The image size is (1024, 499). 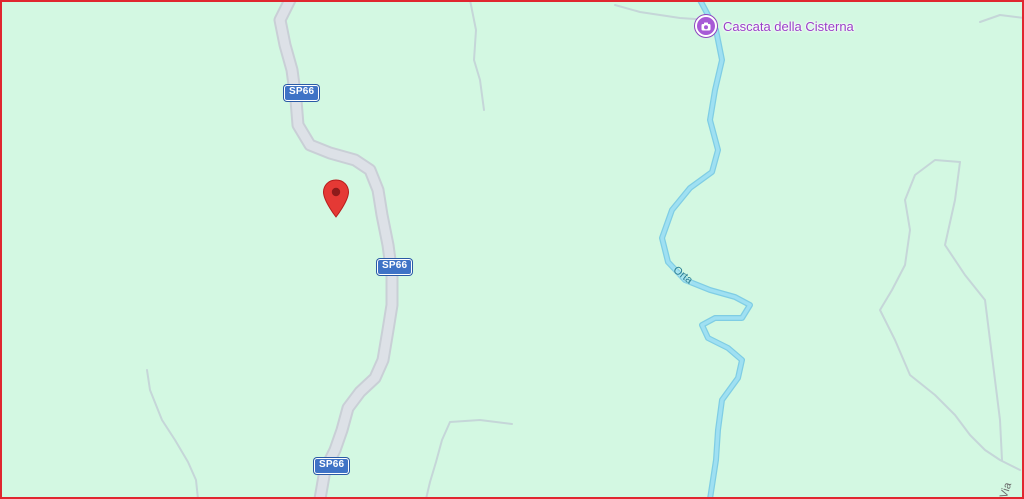 I want to click on trail-east-inner, so click(x=973, y=311).